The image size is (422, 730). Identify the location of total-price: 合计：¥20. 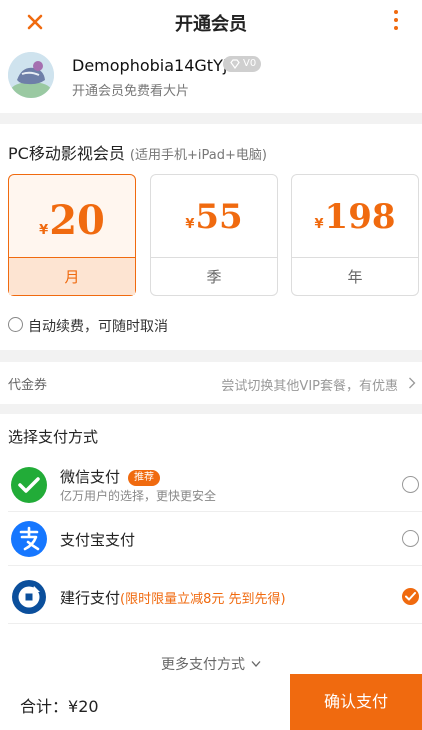
(59, 705).